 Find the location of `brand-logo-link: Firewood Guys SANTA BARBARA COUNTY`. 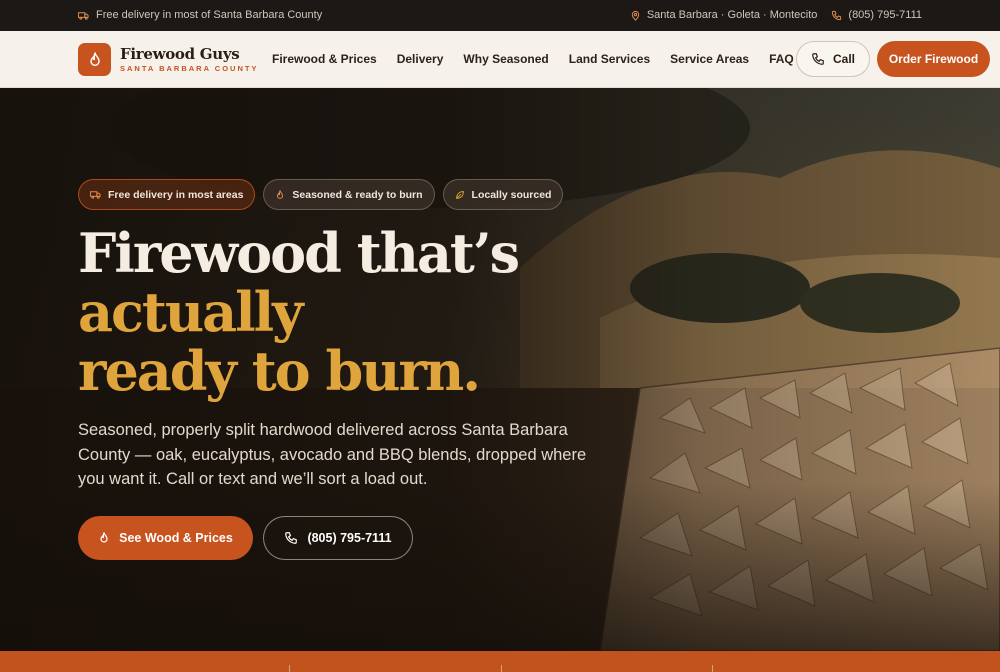

brand-logo-link: Firewood Guys SANTA BARBARA COUNTY is located at coordinates (168, 59).